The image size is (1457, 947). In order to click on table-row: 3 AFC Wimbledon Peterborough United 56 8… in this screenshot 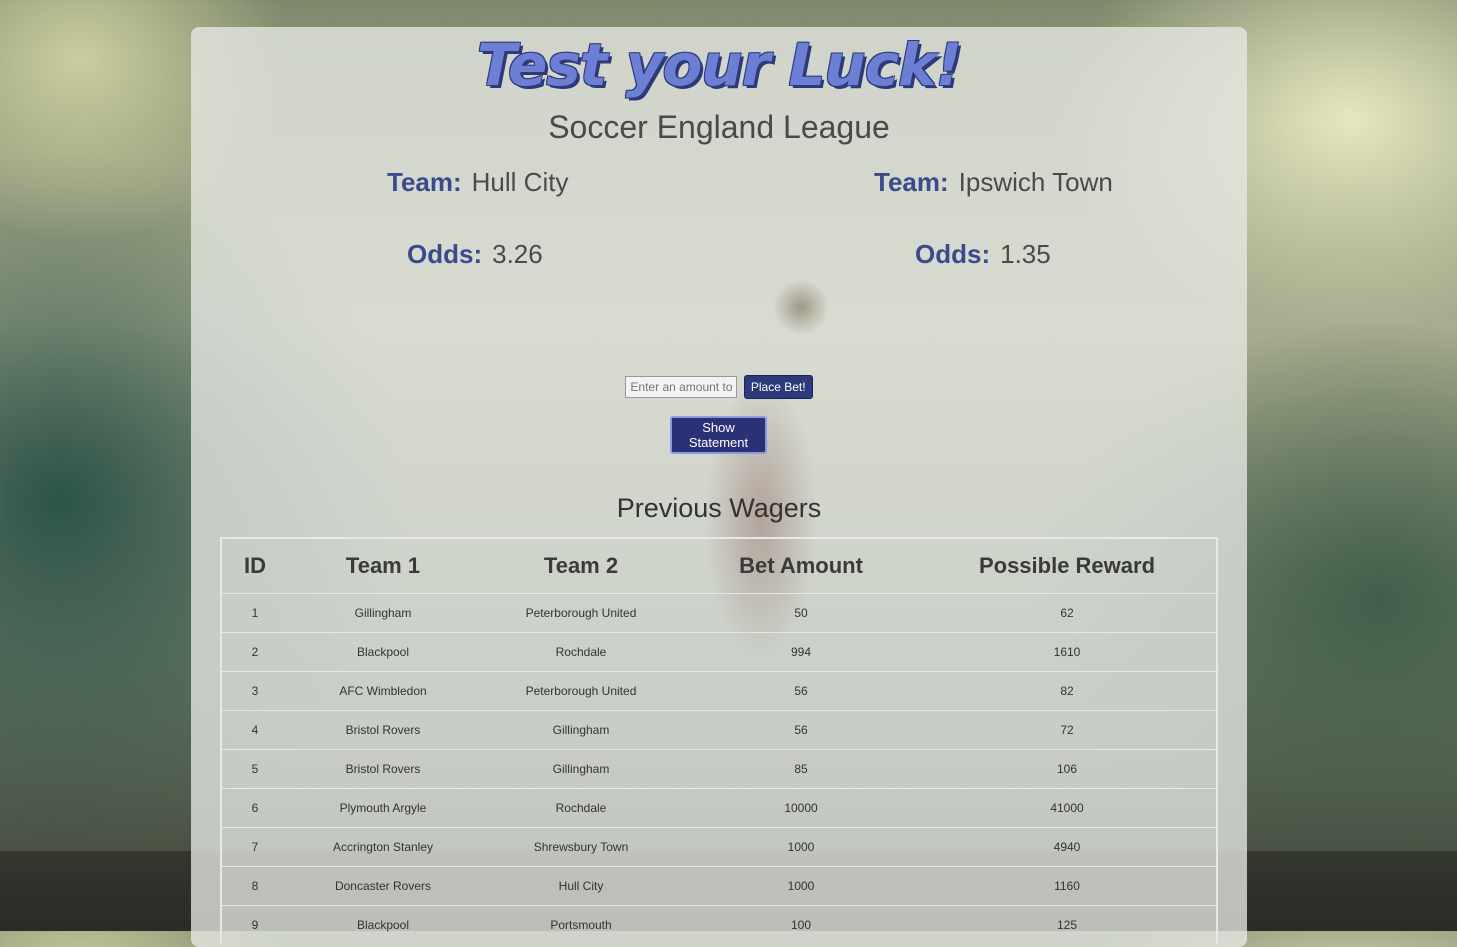, I will do `click(719, 691)`.